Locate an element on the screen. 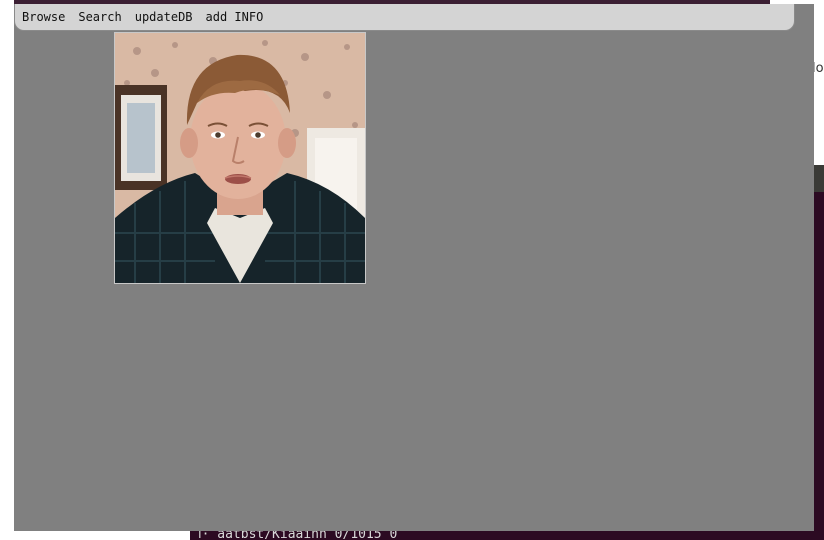 This screenshot has height=540, width=824. menu-search: Search is located at coordinates (99, 17).